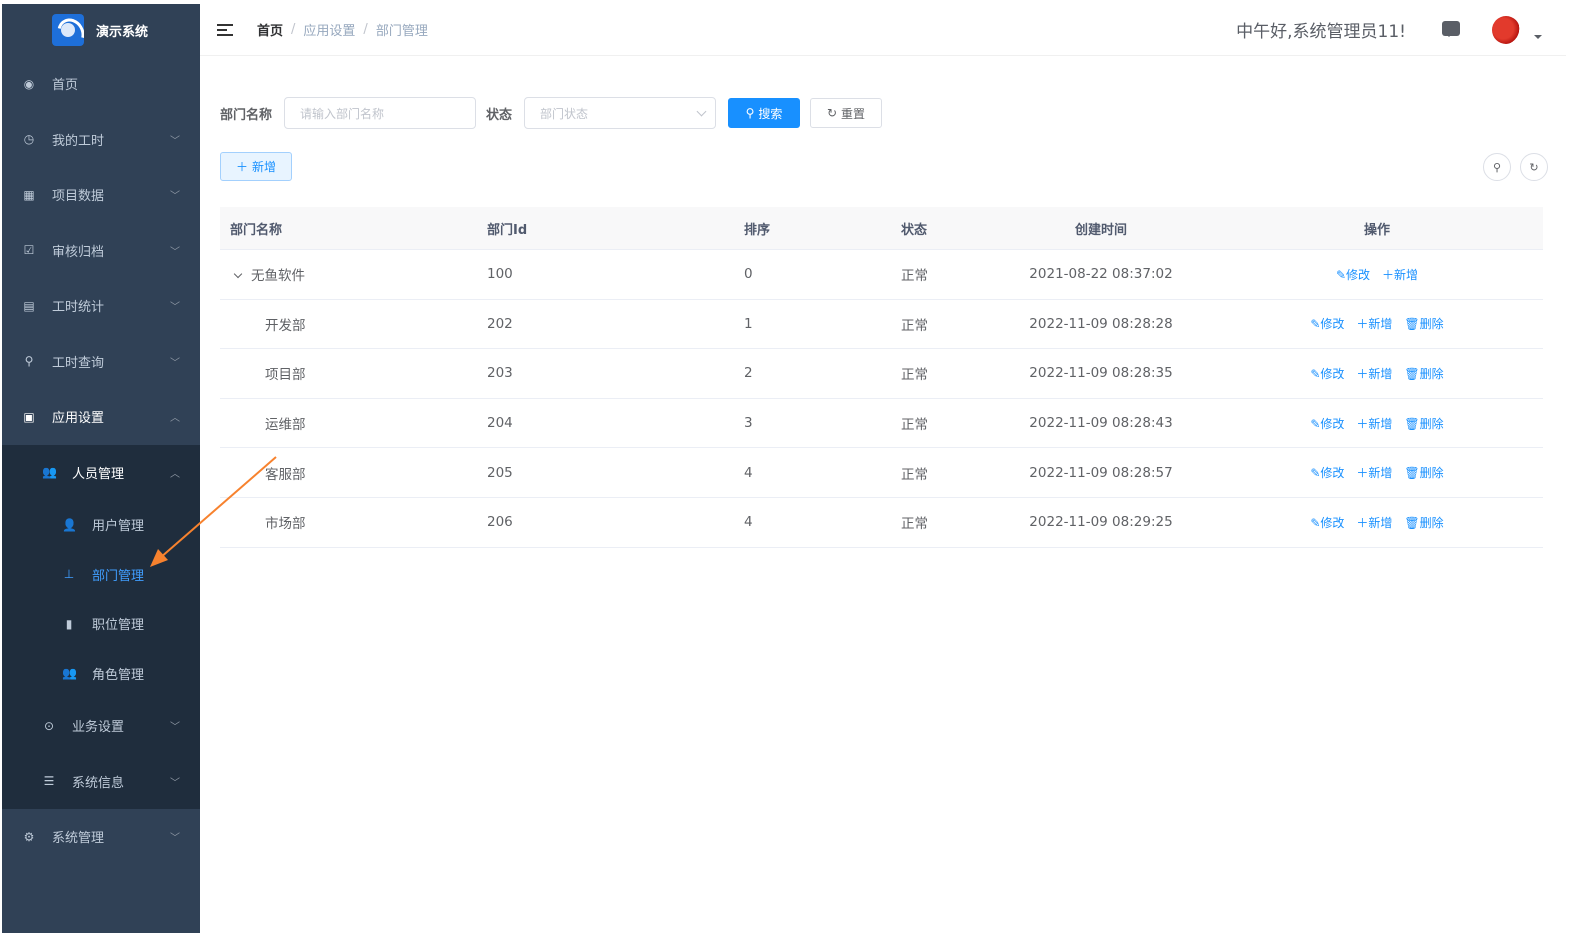 The image size is (1584, 943). I want to click on dept-name: 无鱼软件, so click(278, 276).